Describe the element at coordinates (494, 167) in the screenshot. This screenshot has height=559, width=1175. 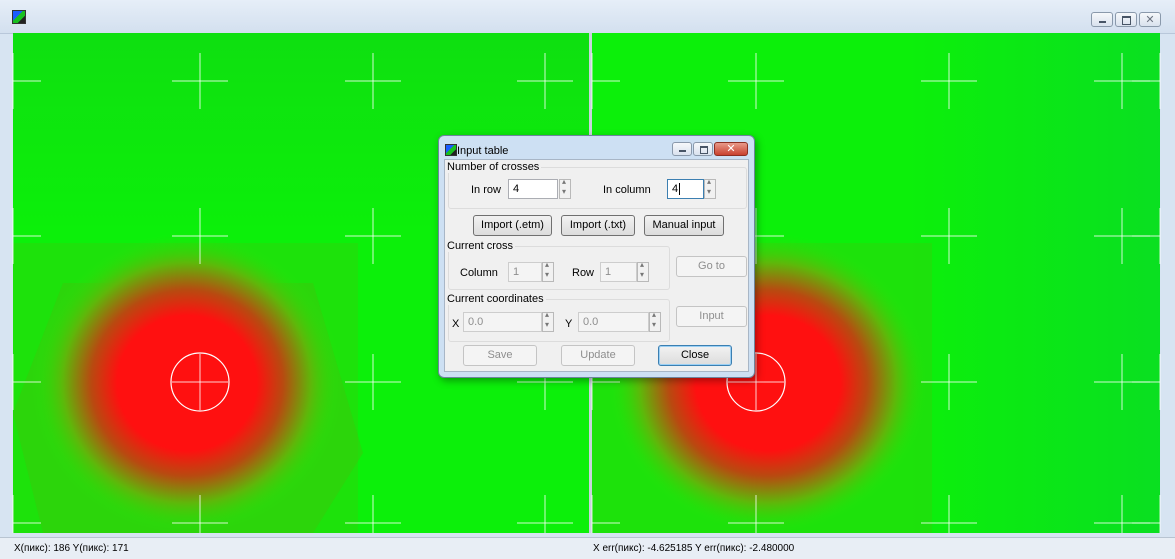
I see `number-of-crosses-label: Number of crosses` at that location.